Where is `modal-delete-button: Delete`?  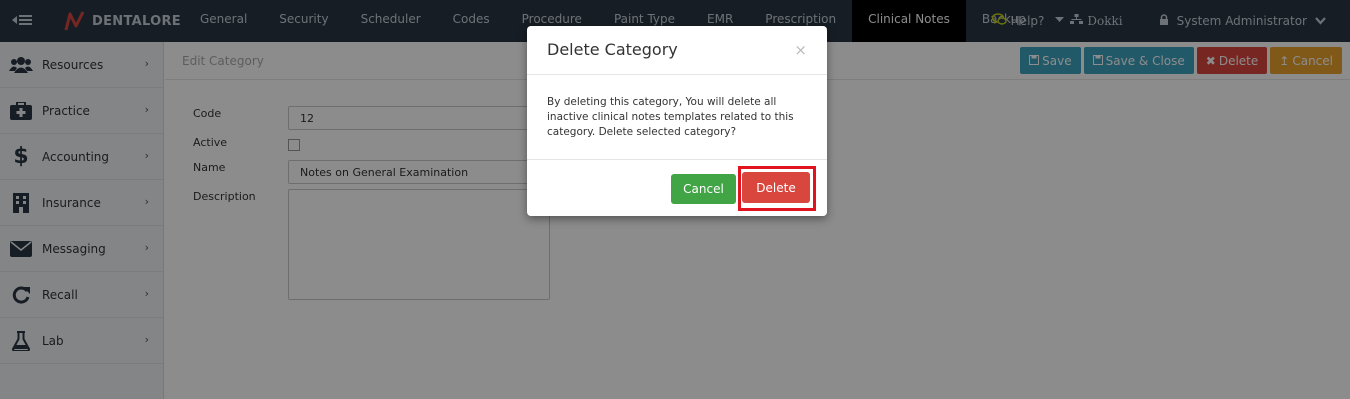
modal-delete-button: Delete is located at coordinates (776, 187).